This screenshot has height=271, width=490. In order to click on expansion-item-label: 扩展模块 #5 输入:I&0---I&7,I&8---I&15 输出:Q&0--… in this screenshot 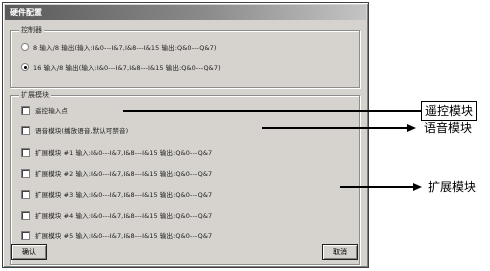, I will do `click(124, 236)`.